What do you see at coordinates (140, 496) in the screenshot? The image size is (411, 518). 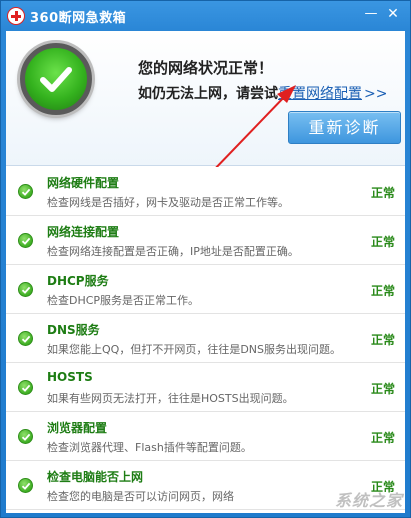 I see `item-desc: 检查您的电脑是否可以访问网页，网络` at bounding box center [140, 496].